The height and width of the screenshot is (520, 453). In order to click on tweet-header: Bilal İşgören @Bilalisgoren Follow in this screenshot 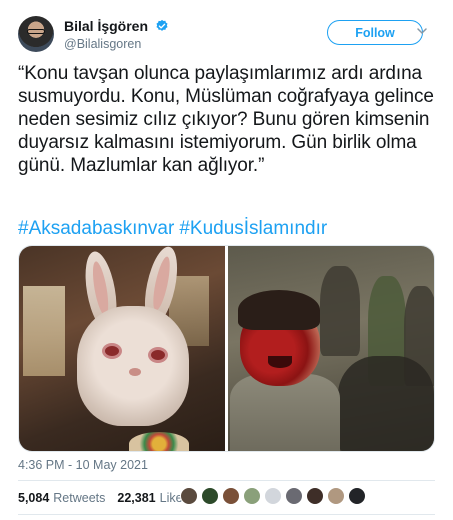, I will do `click(228, 36)`.